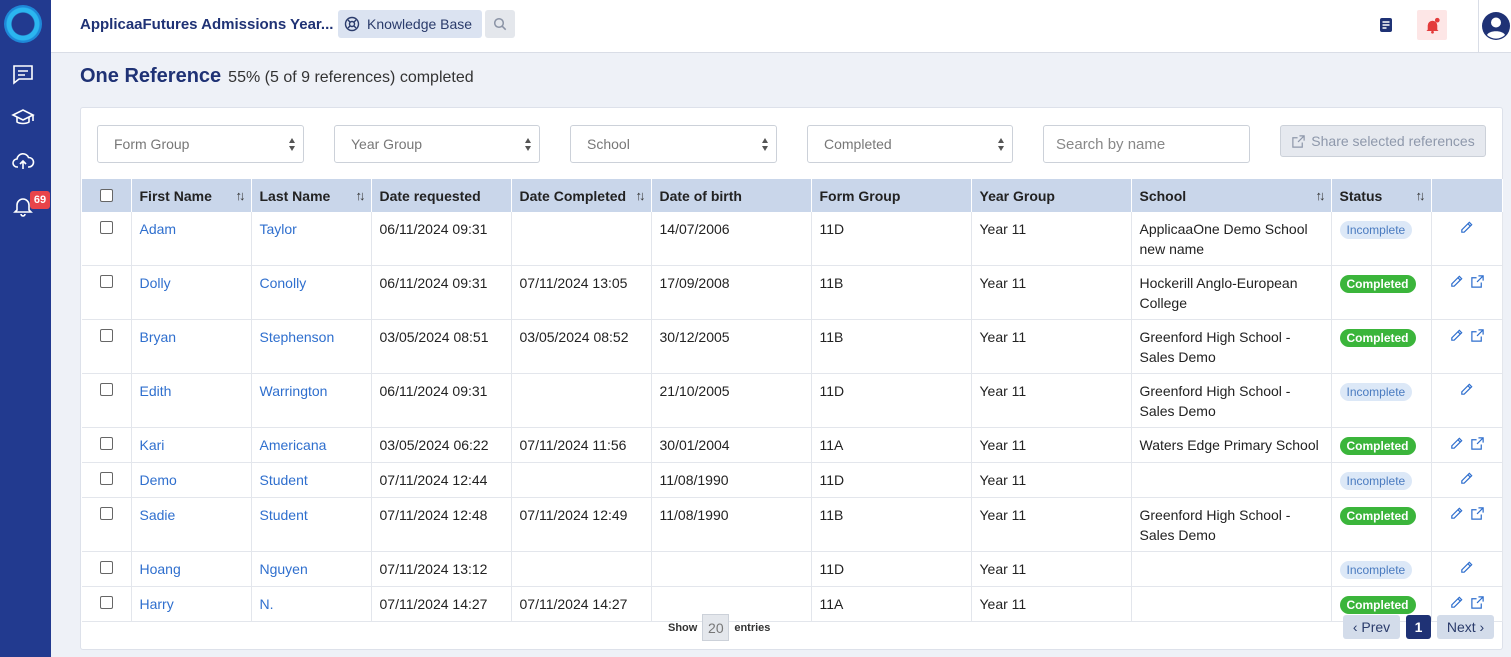 The height and width of the screenshot is (657, 1511). I want to click on first-name-link: Sadie, so click(158, 515).